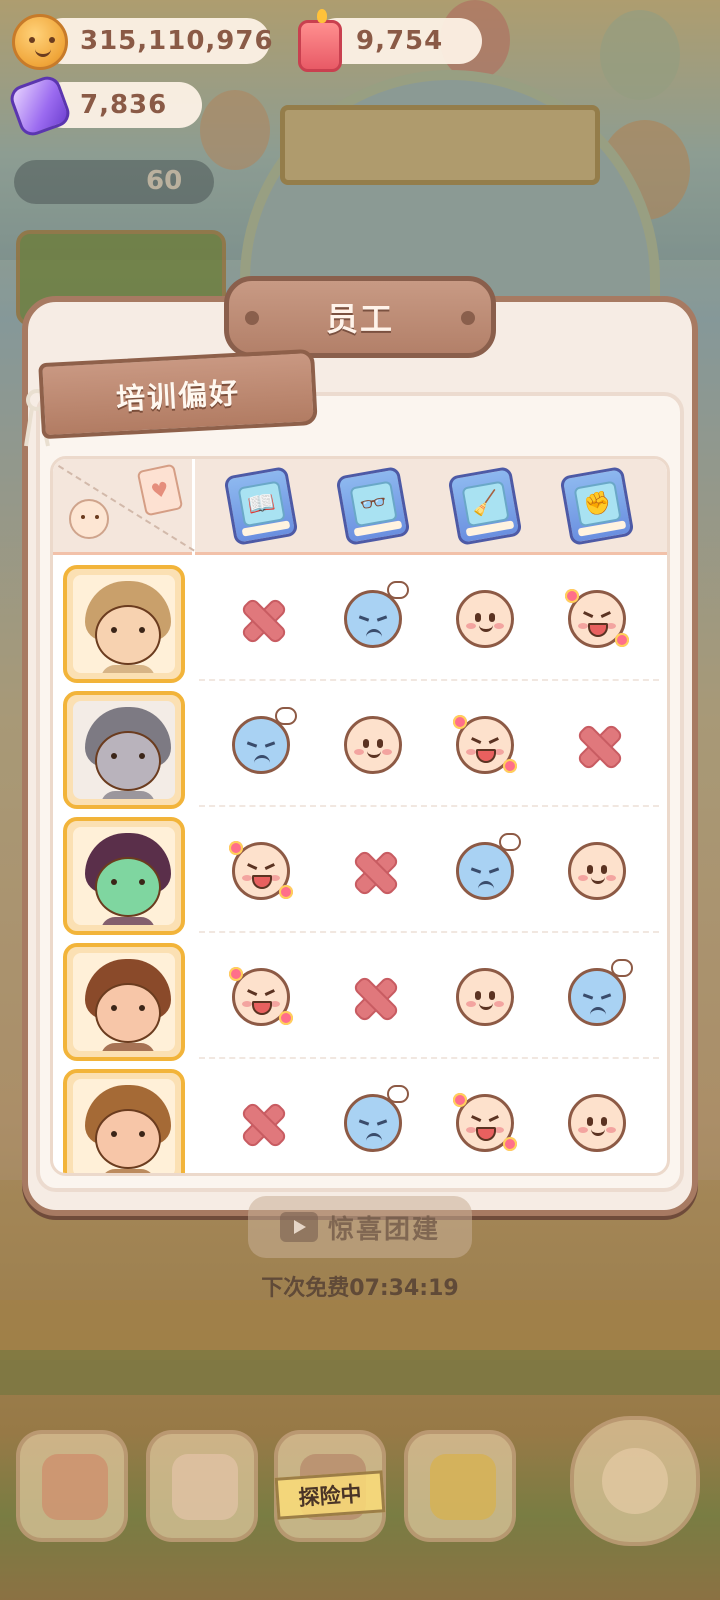 This screenshot has height=1600, width=720. What do you see at coordinates (298, 1227) in the screenshot?
I see `video-play-icon` at bounding box center [298, 1227].